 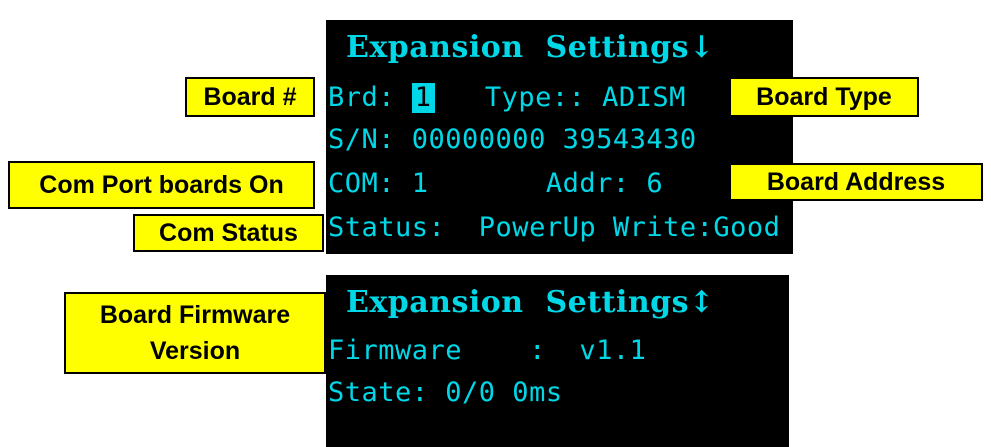 I want to click on annotation-firmware-line1: Board Firmware, so click(x=195, y=315).